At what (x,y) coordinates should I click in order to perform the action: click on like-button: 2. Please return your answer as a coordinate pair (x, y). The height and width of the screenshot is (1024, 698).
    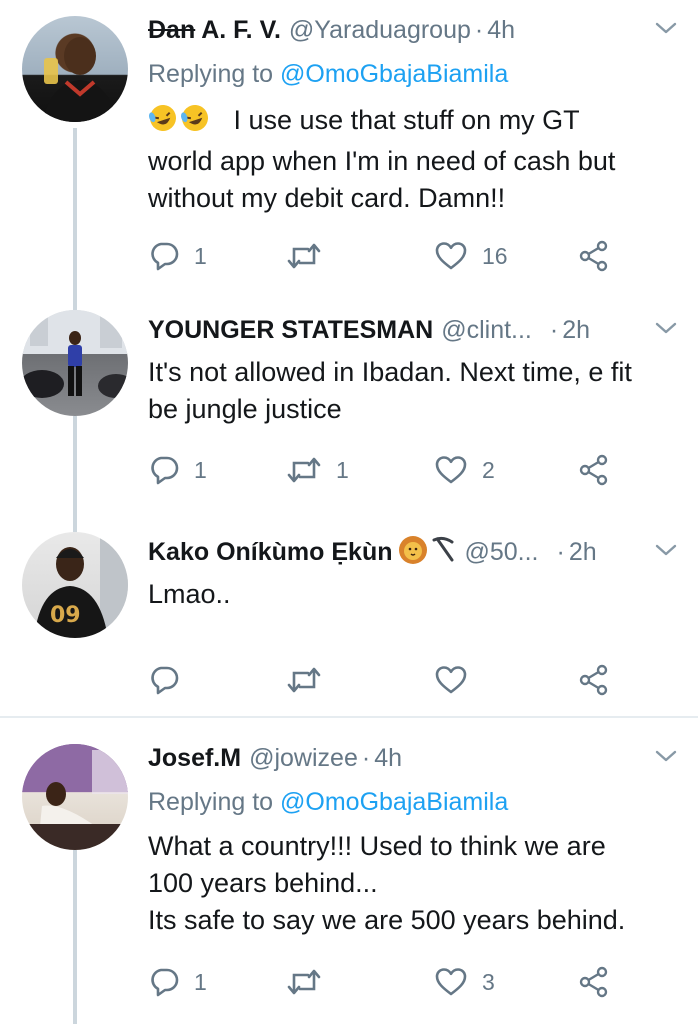
    Looking at the image, I should click on (464, 470).